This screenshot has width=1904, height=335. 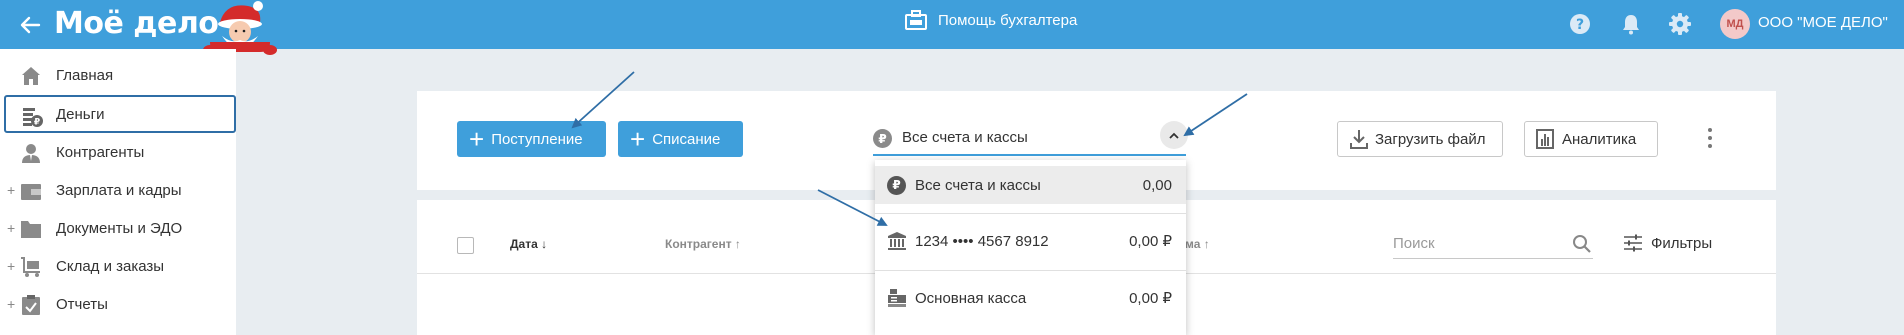 What do you see at coordinates (31, 76) in the screenshot?
I see `home-icon` at bounding box center [31, 76].